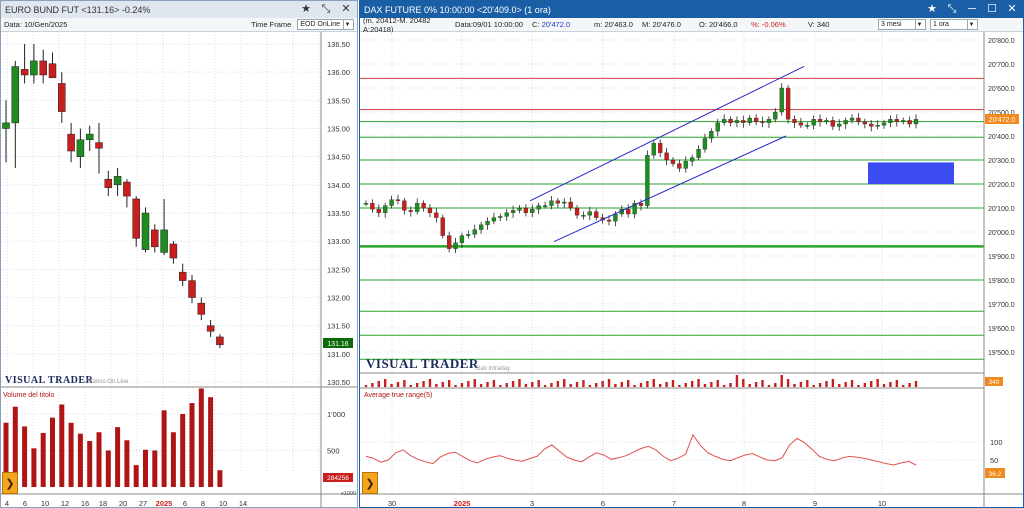 This screenshot has height=508, width=1024. What do you see at coordinates (1001, 185) in the screenshot?
I see `price-tick-label: 20'200.0` at bounding box center [1001, 185].